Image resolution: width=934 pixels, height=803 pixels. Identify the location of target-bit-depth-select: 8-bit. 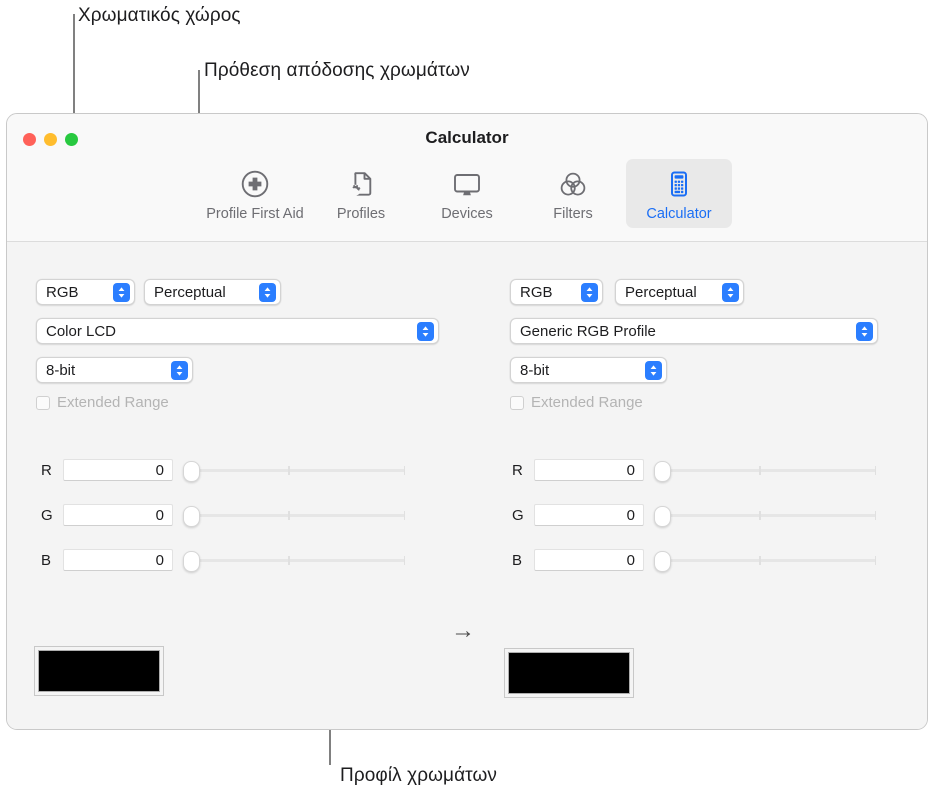
(588, 370).